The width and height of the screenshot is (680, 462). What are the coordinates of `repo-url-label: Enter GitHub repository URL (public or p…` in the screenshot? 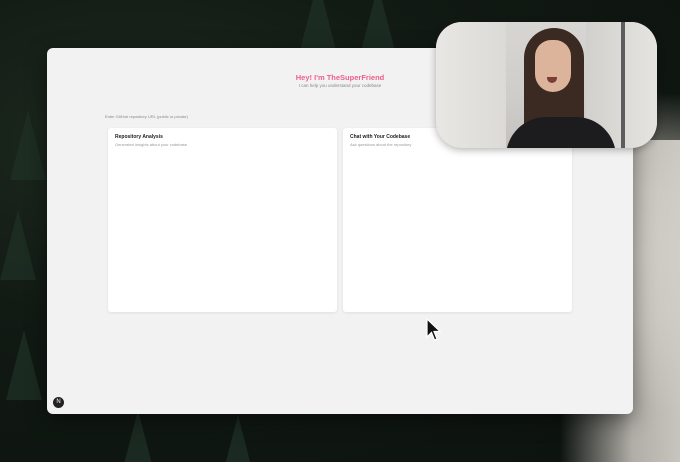 It's located at (146, 116).